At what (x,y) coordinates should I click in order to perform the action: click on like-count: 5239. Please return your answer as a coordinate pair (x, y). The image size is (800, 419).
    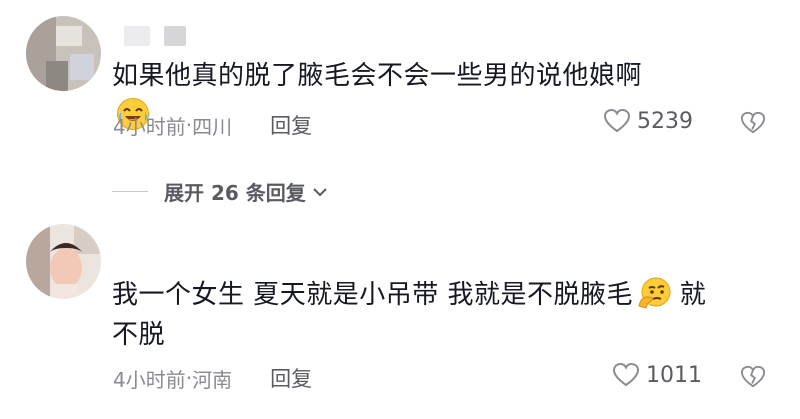
    Looking at the image, I should click on (665, 121).